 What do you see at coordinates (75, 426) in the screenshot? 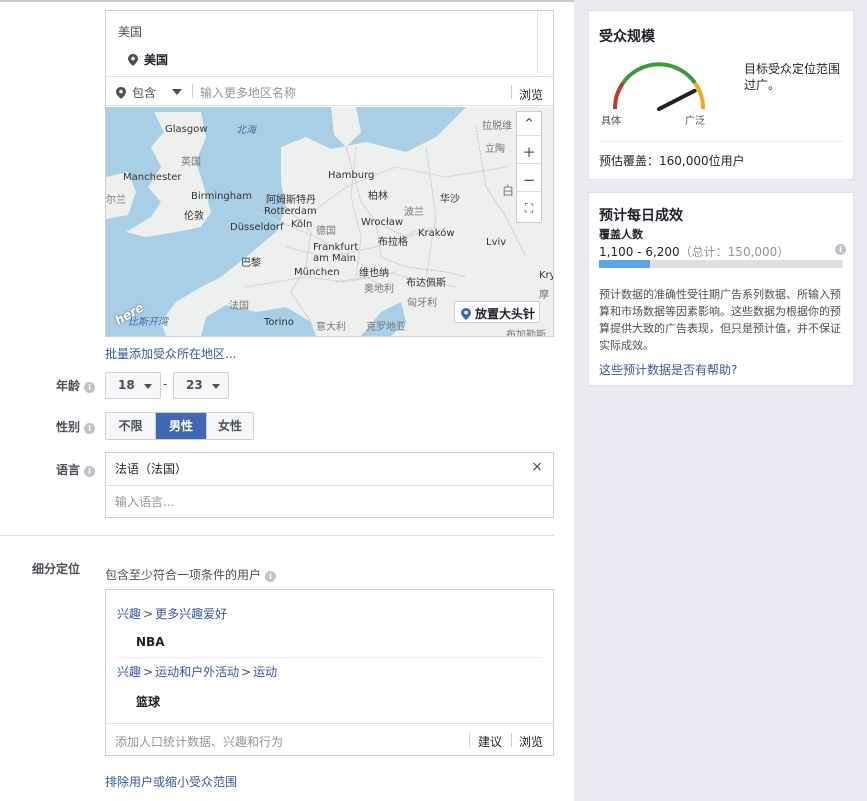
I see `gender-label: 性别 i` at bounding box center [75, 426].